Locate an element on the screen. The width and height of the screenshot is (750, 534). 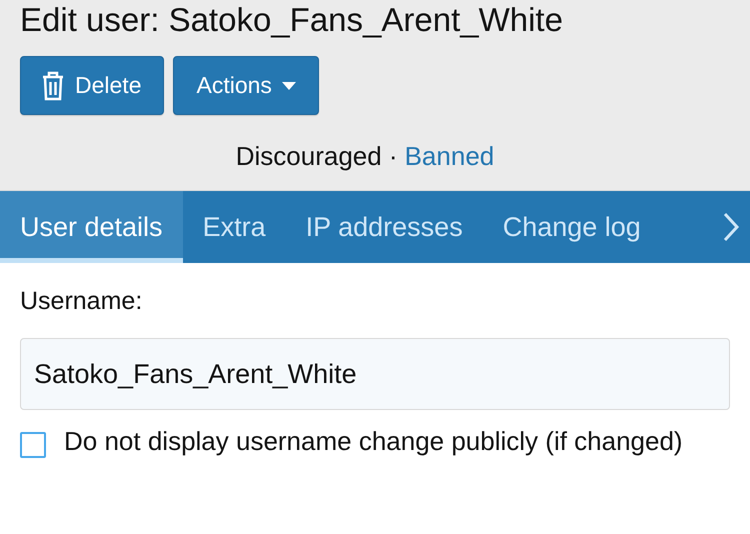
page-title: Edit user: Satoko_Fans_Arent_White is located at coordinates (292, 20).